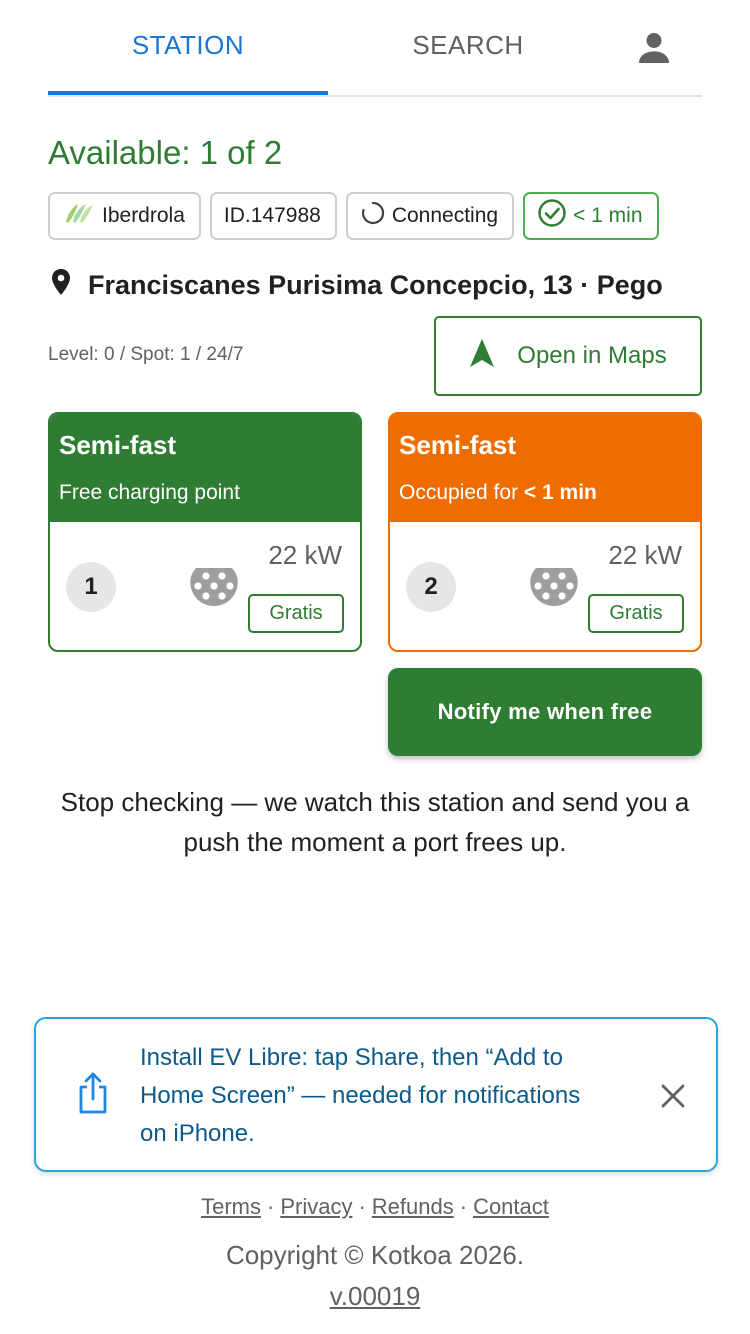 The width and height of the screenshot is (750, 1334). Describe the element at coordinates (445, 215) in the screenshot. I see `connection-status: Connecting` at that location.